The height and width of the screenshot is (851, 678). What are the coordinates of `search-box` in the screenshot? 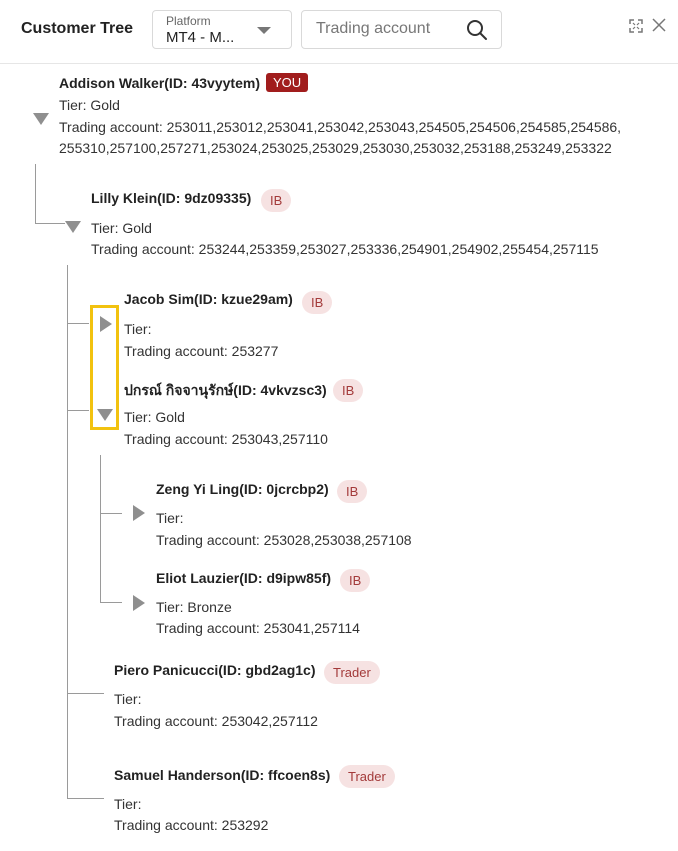 It's located at (401, 29).